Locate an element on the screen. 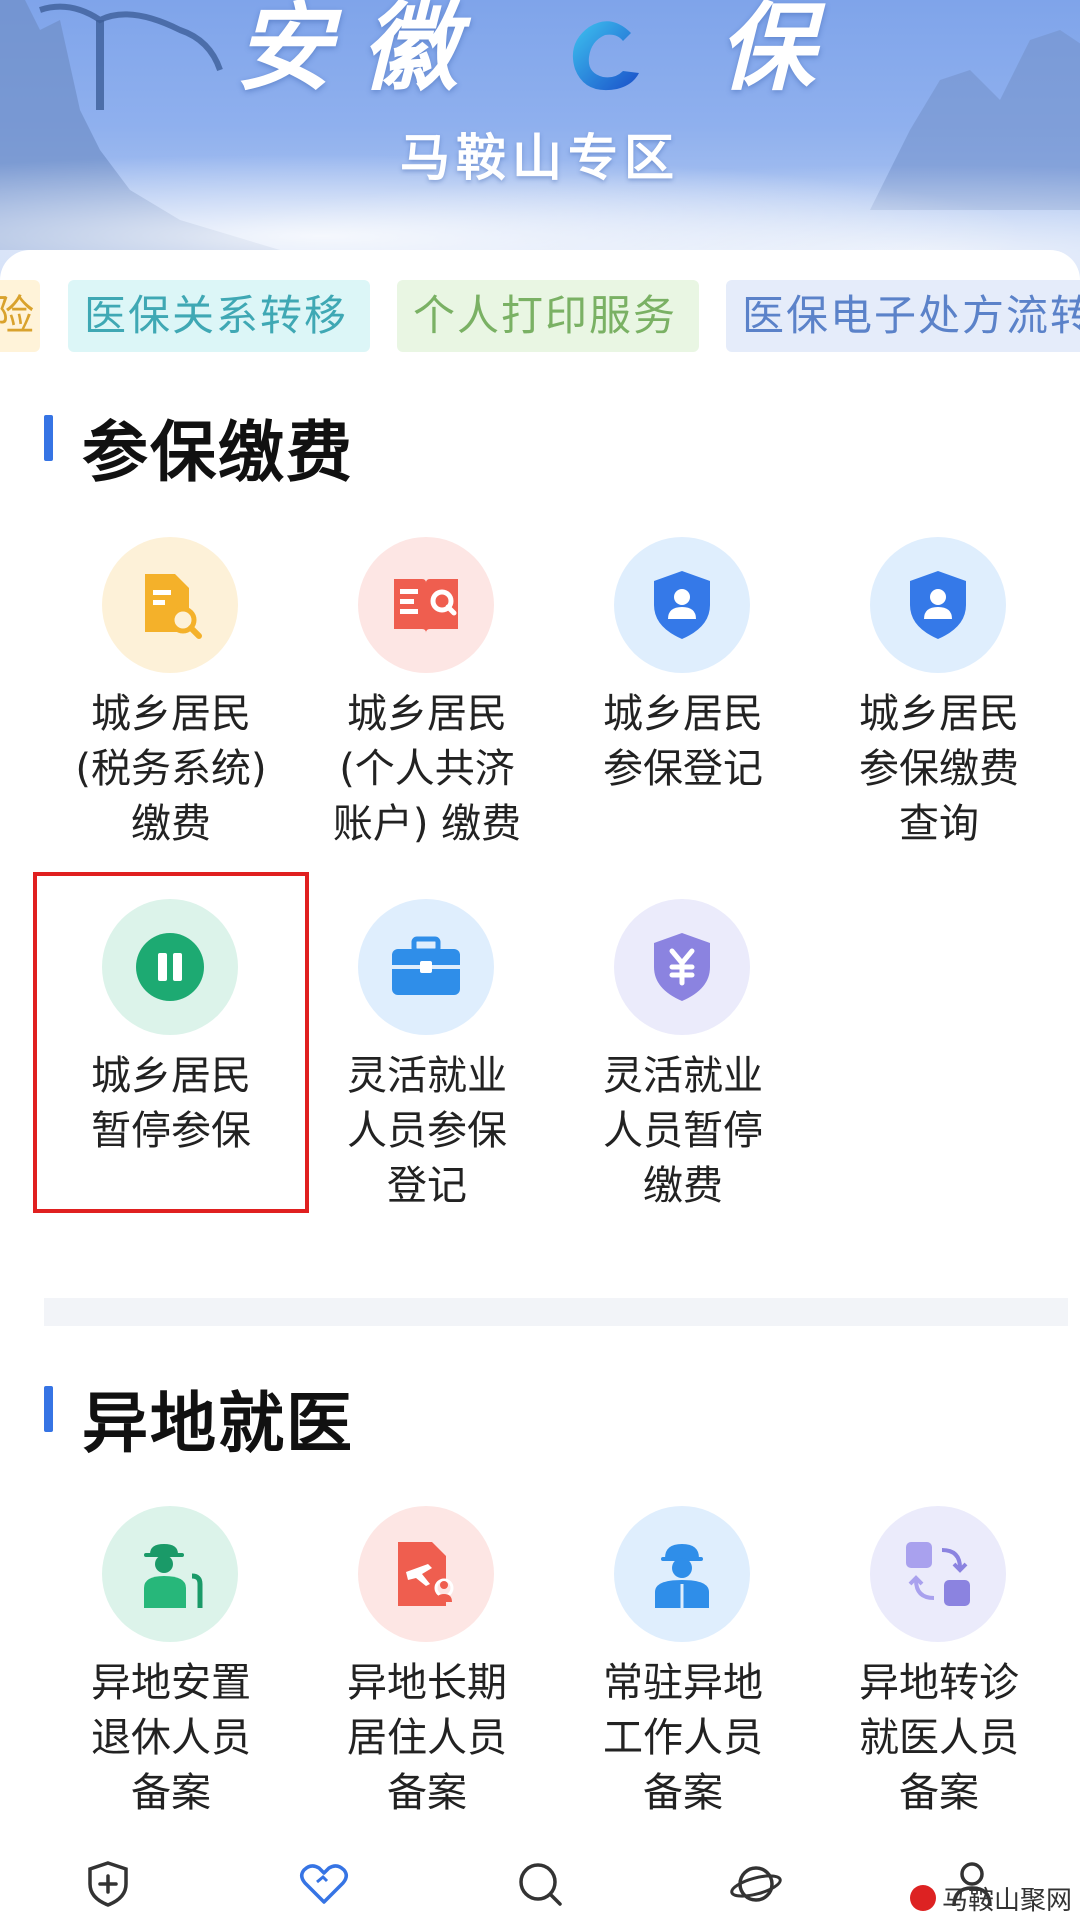 Image resolution: width=1080 pixels, height=1921 pixels. planet-icon is located at coordinates (756, 1884).